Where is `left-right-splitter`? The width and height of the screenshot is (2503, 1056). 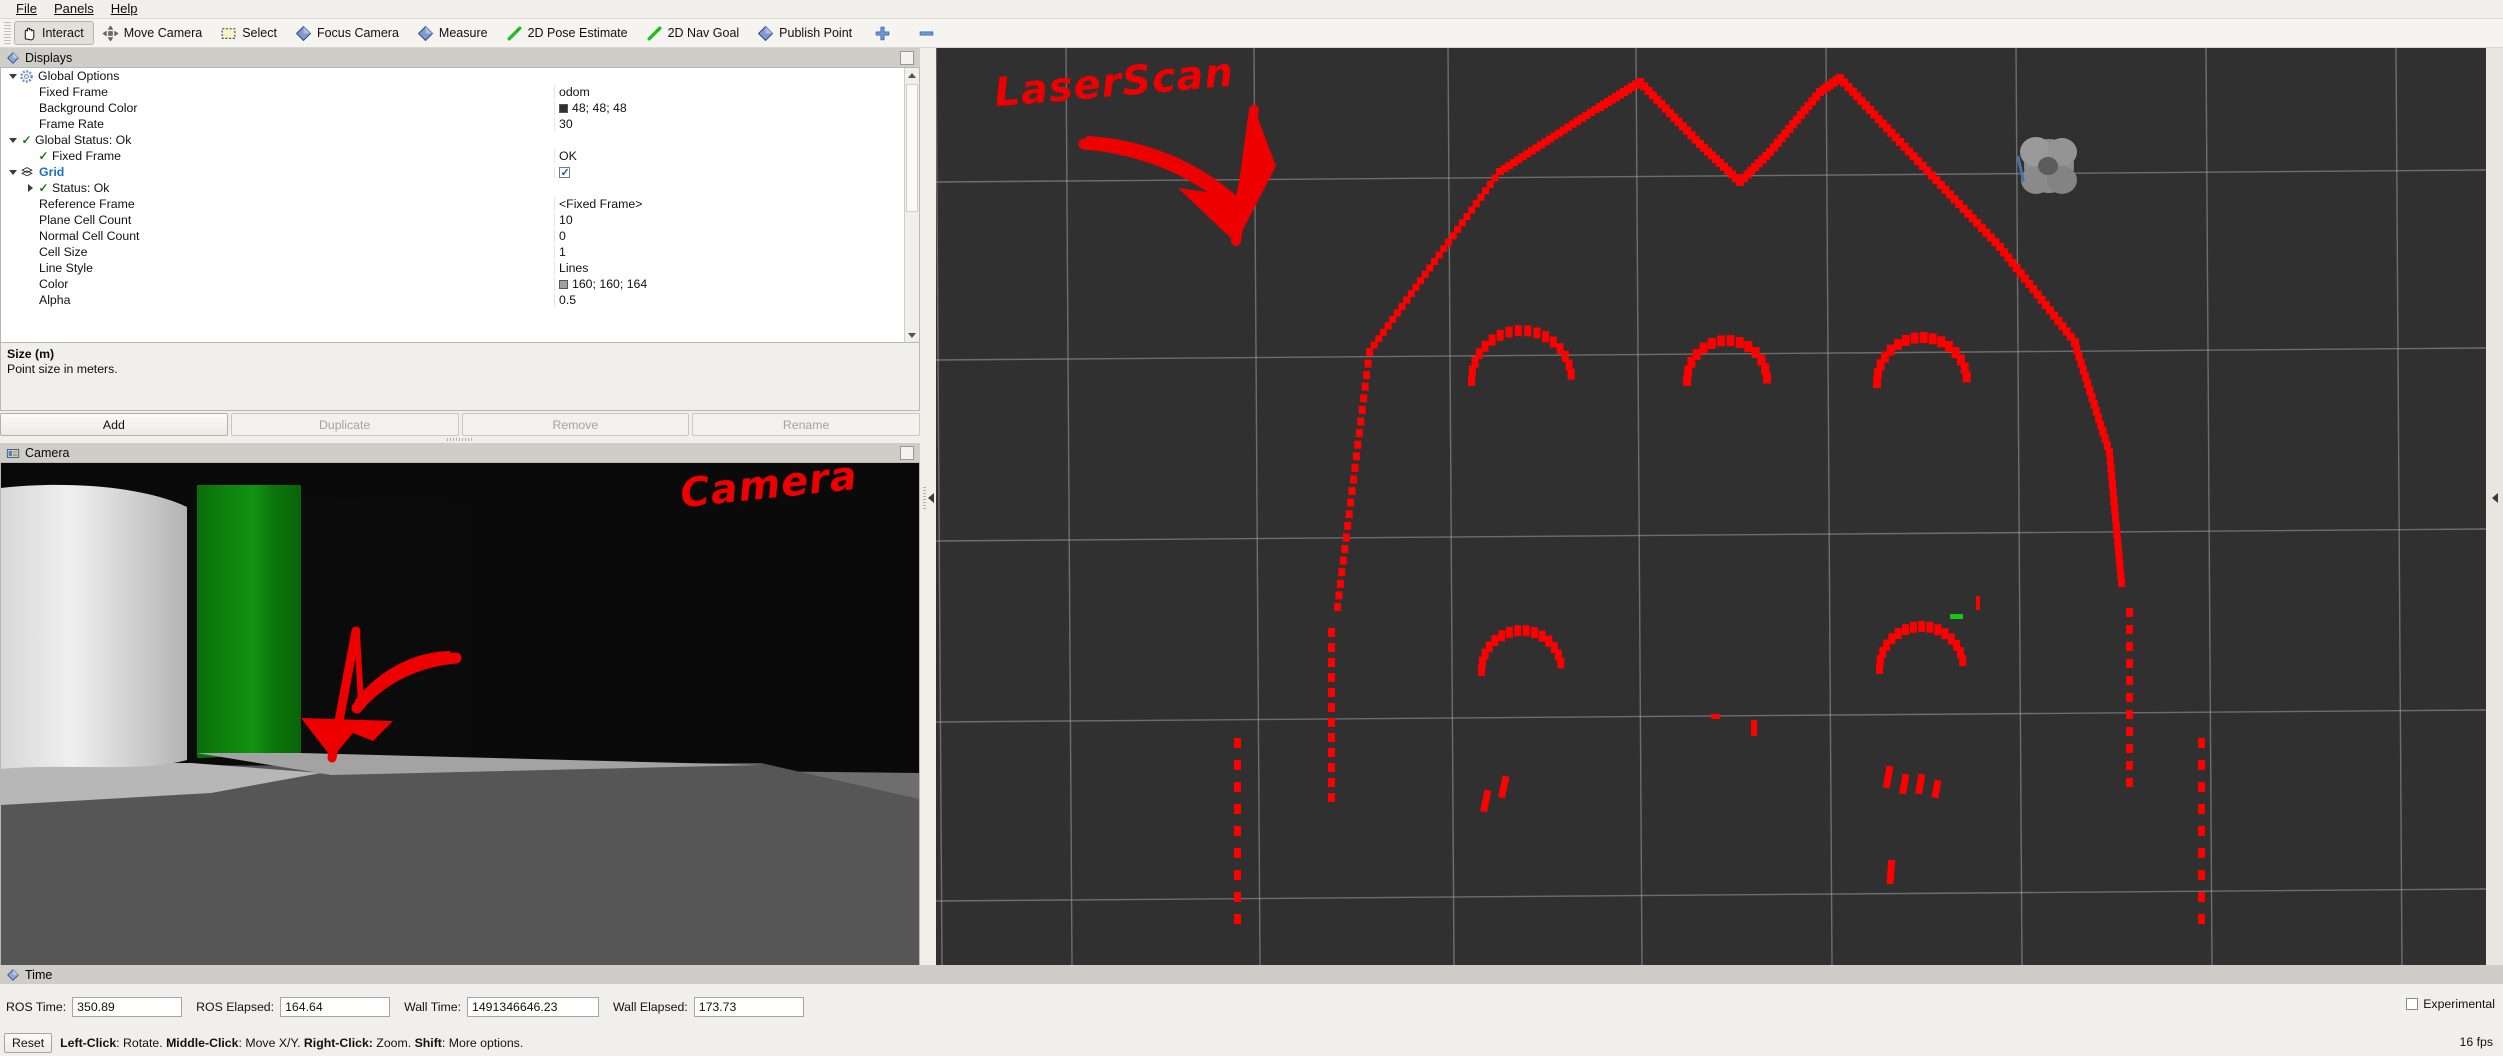 left-right-splitter is located at coordinates (928, 506).